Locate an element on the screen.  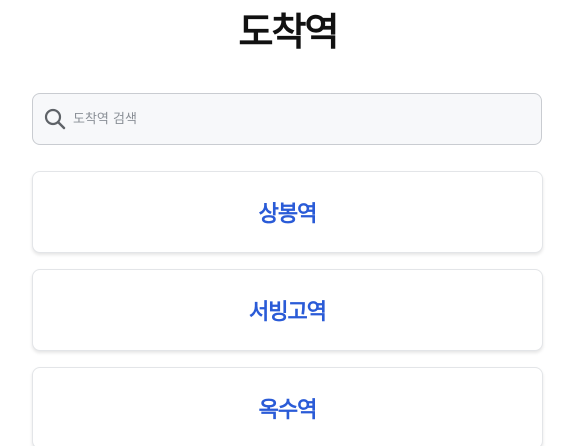
search-bar is located at coordinates (287, 119).